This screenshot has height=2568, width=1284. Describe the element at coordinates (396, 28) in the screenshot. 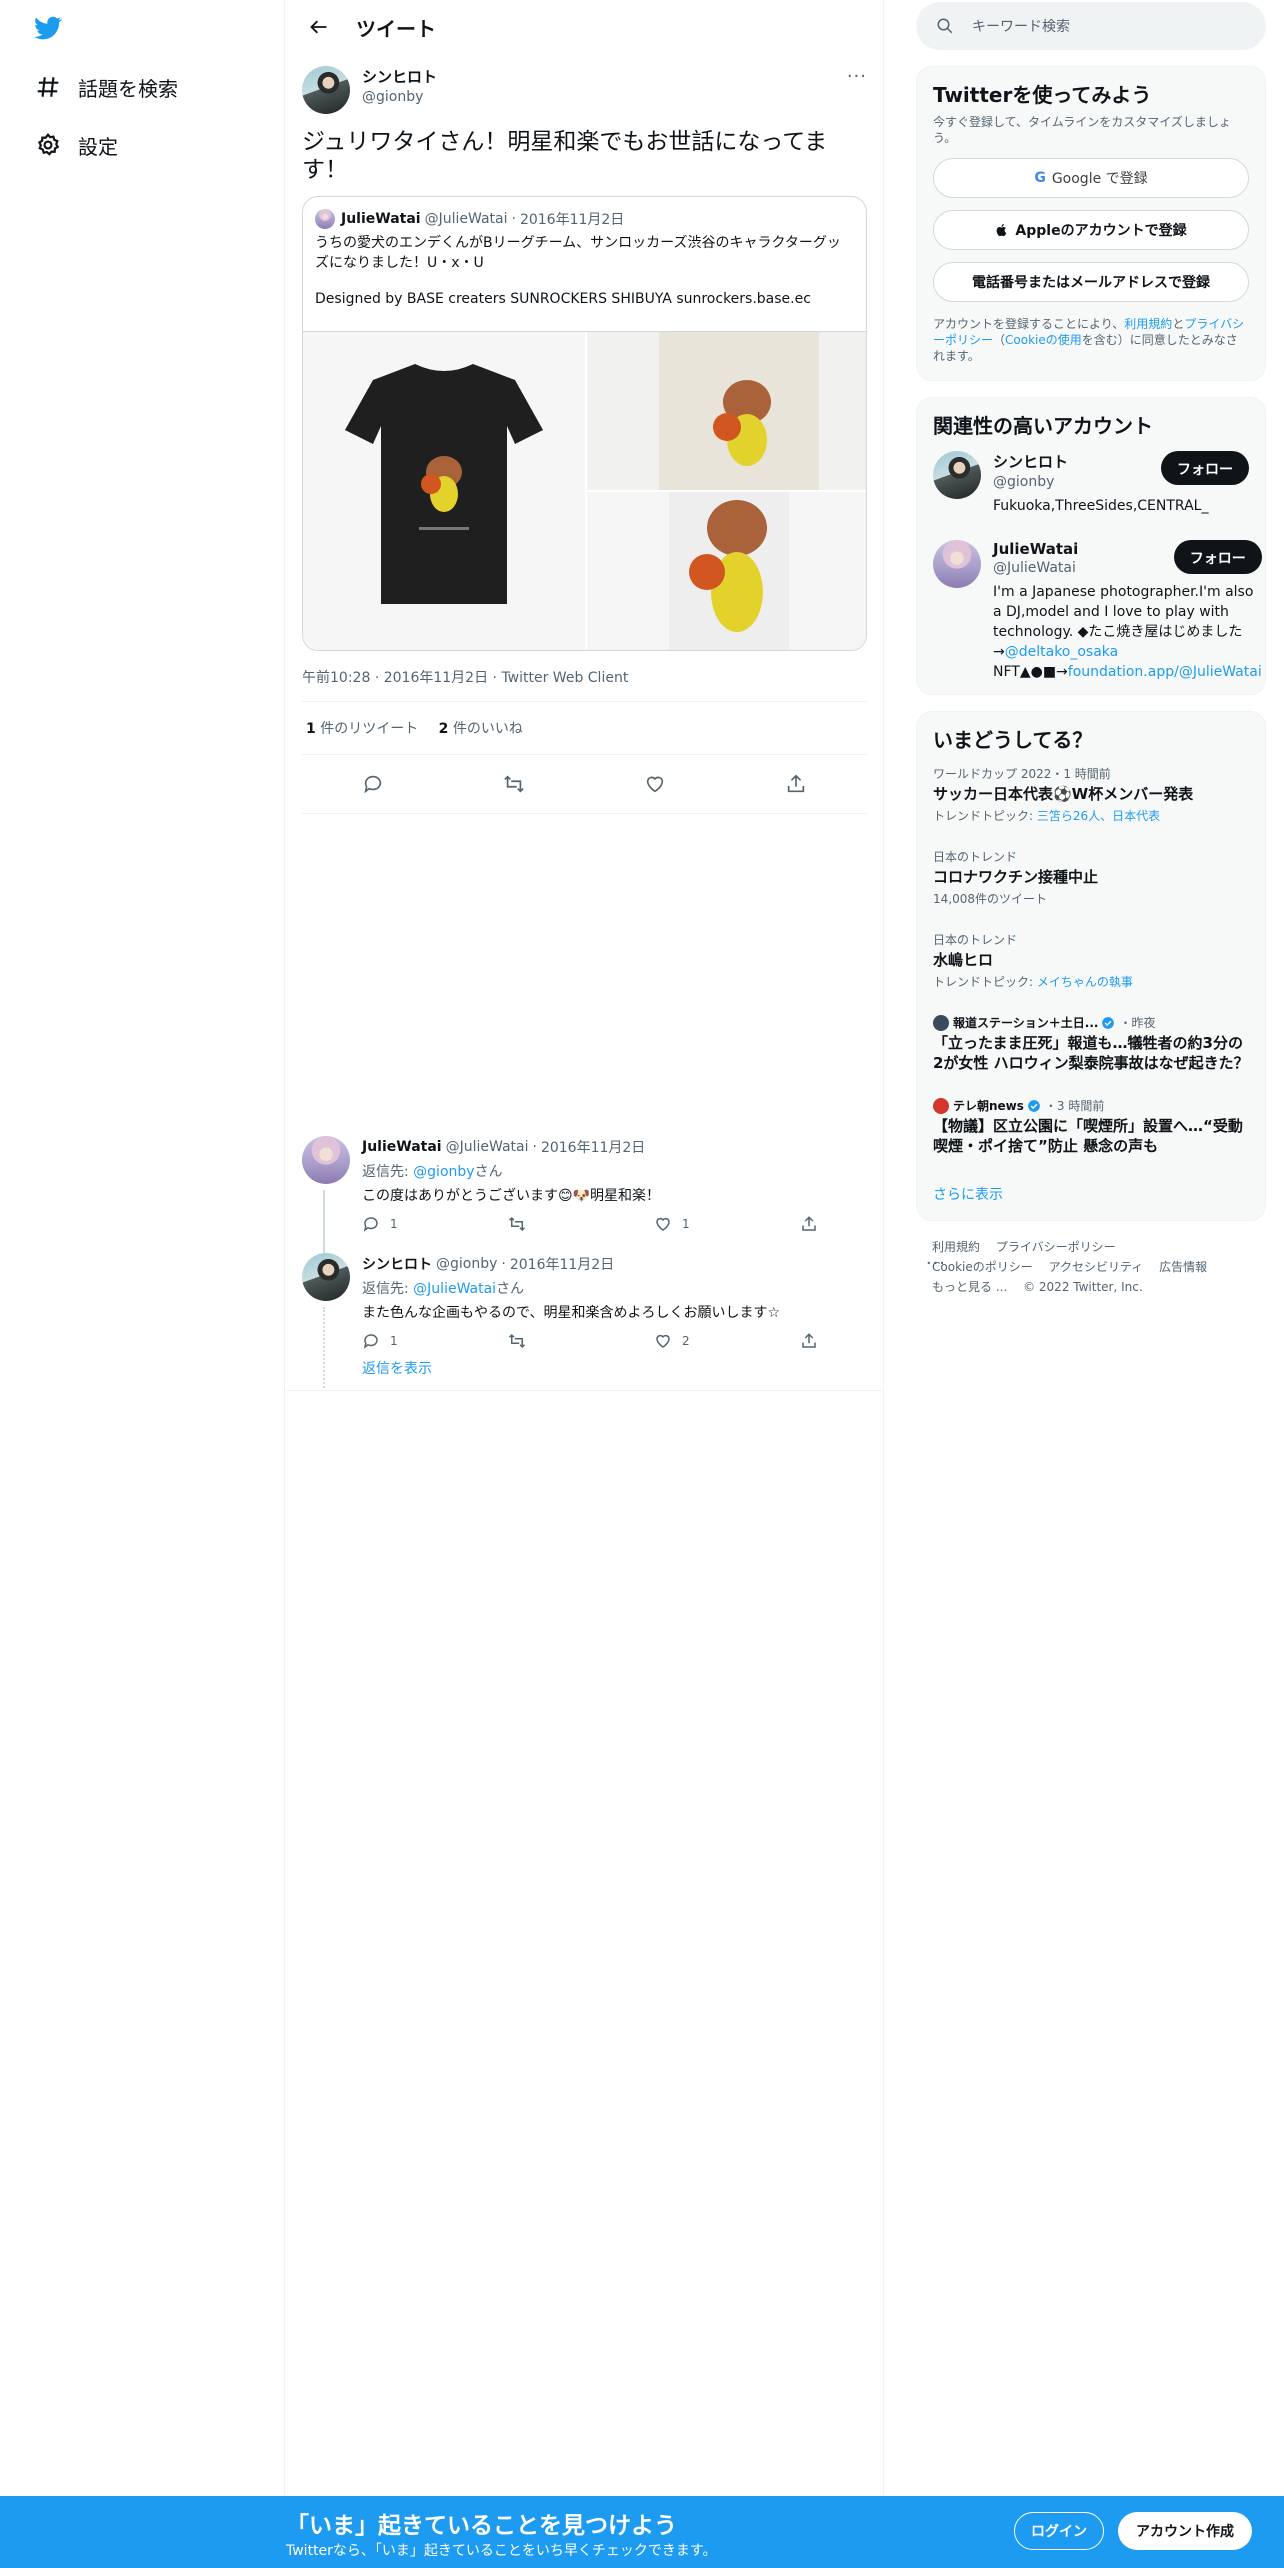

I see `page-title: ツイート` at that location.